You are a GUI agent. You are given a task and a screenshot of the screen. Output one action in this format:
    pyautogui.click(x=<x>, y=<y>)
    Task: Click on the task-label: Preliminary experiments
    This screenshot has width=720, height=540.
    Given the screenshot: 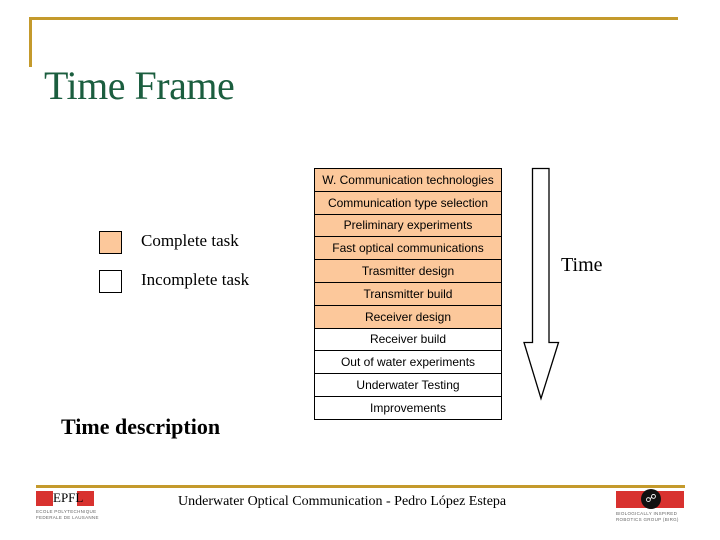 What is the action you would take?
    pyautogui.click(x=408, y=225)
    